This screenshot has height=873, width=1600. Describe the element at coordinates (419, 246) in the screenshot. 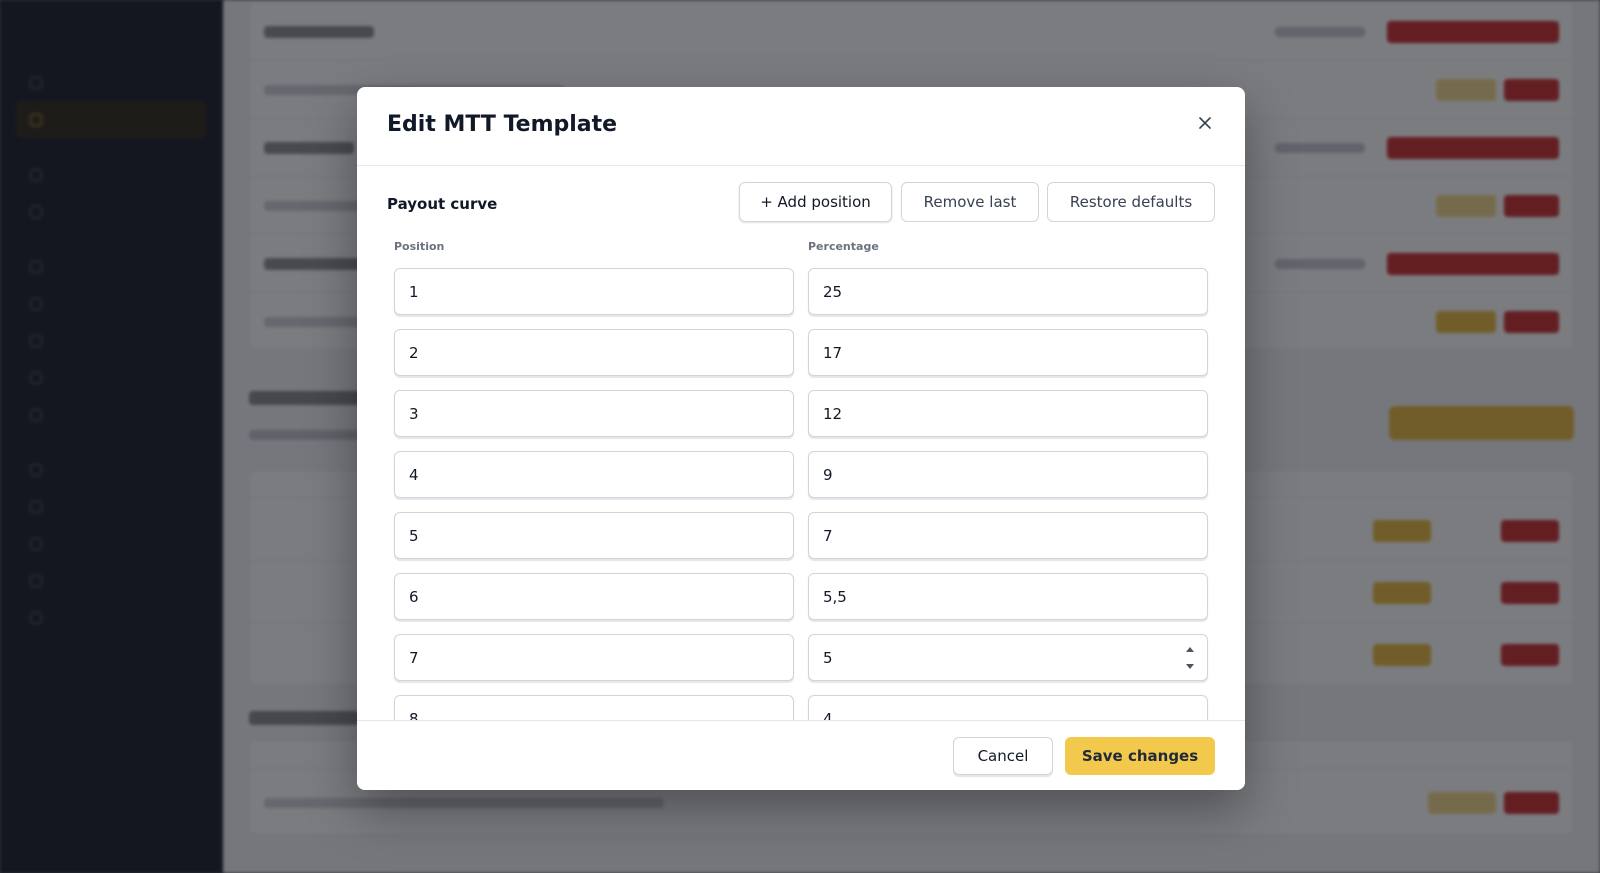

I see `position-column-header: Position` at that location.